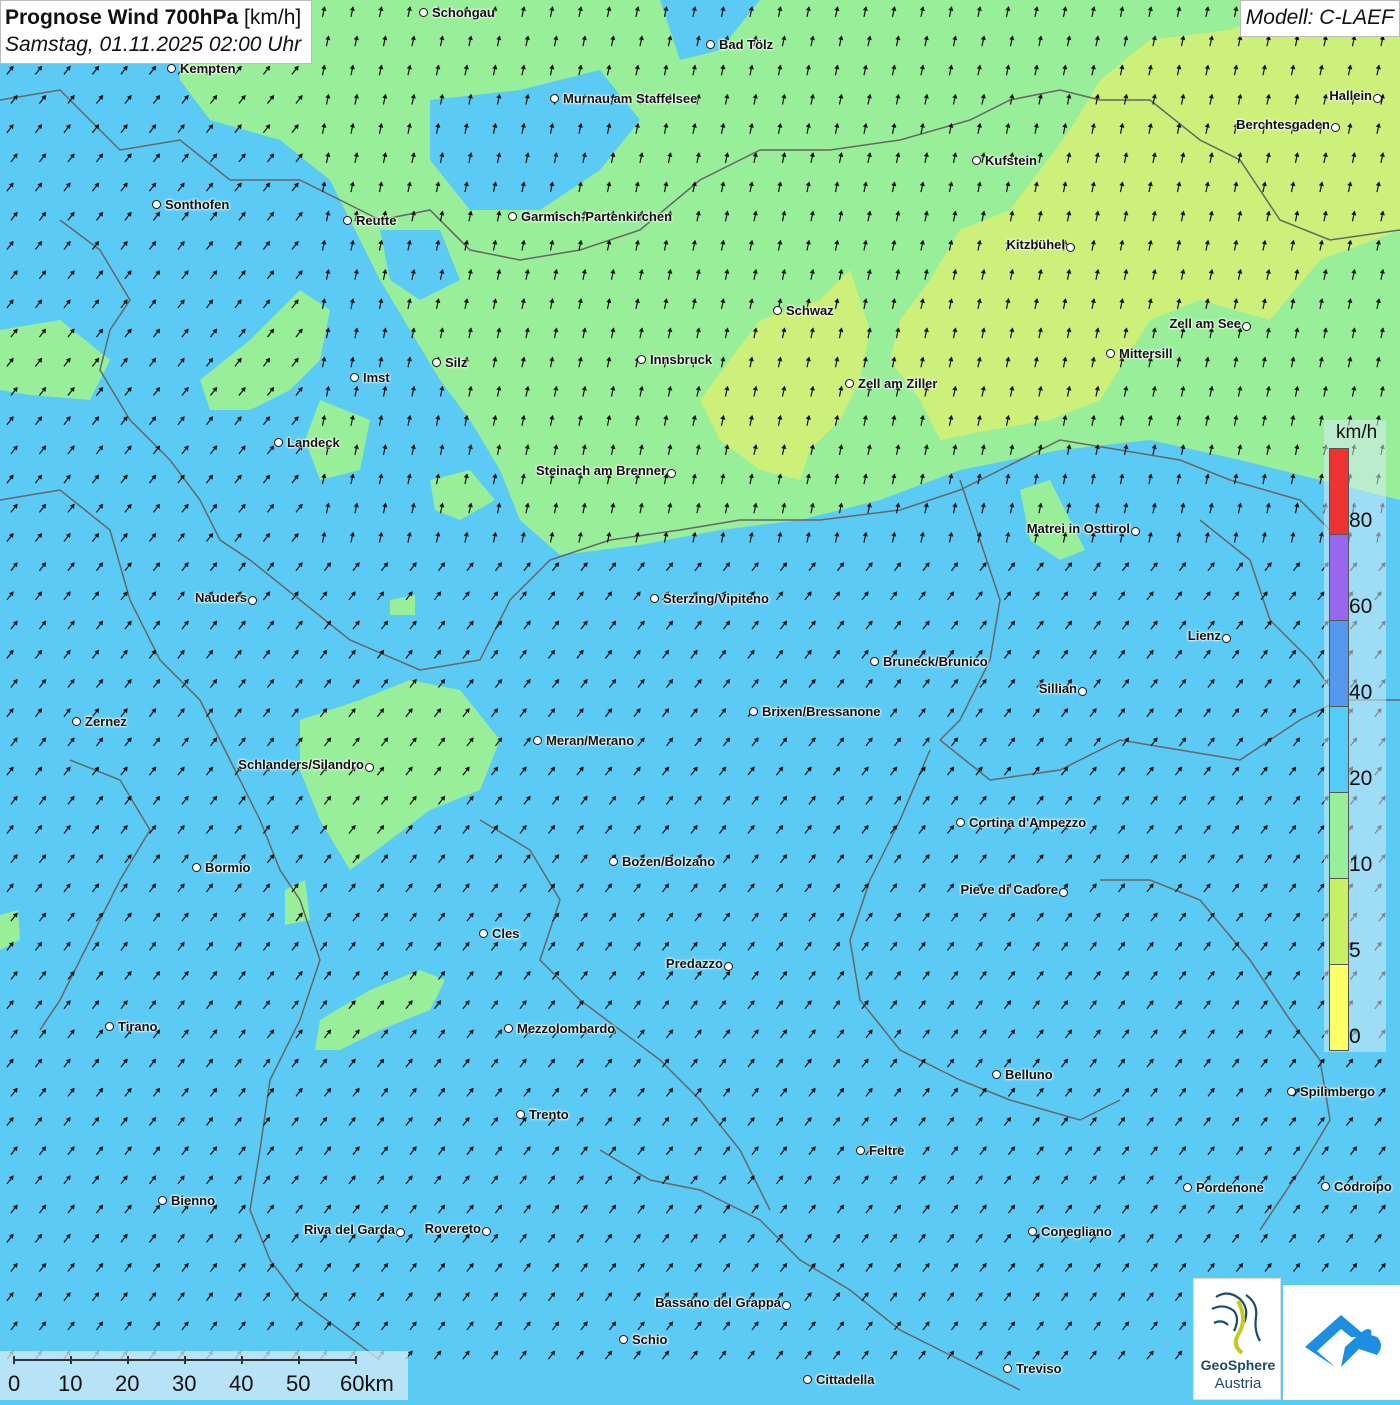  Describe the element at coordinates (898, 383) in the screenshot. I see `city-label: Zell am Ziller` at that location.